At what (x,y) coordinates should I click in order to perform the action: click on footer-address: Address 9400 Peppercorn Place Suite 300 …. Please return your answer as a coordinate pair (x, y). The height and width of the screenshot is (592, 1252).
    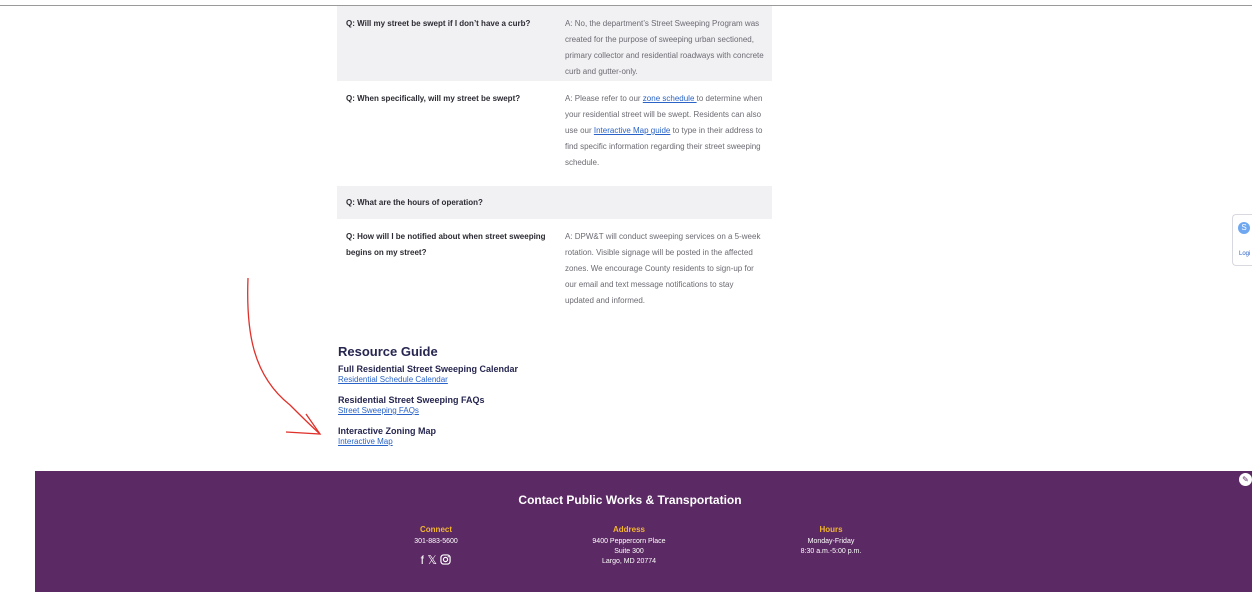
    Looking at the image, I should click on (629, 546).